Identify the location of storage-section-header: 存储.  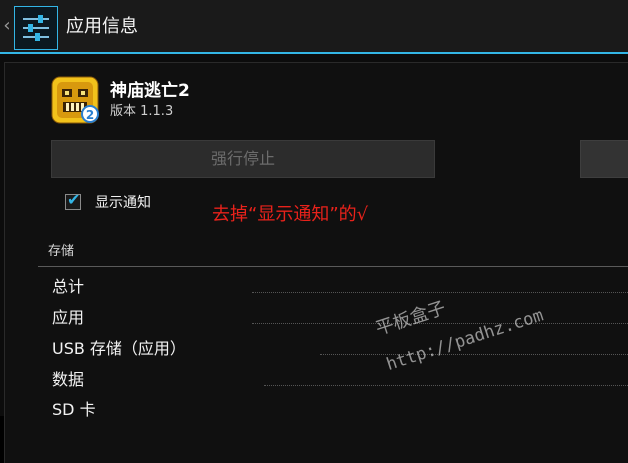
(61, 251).